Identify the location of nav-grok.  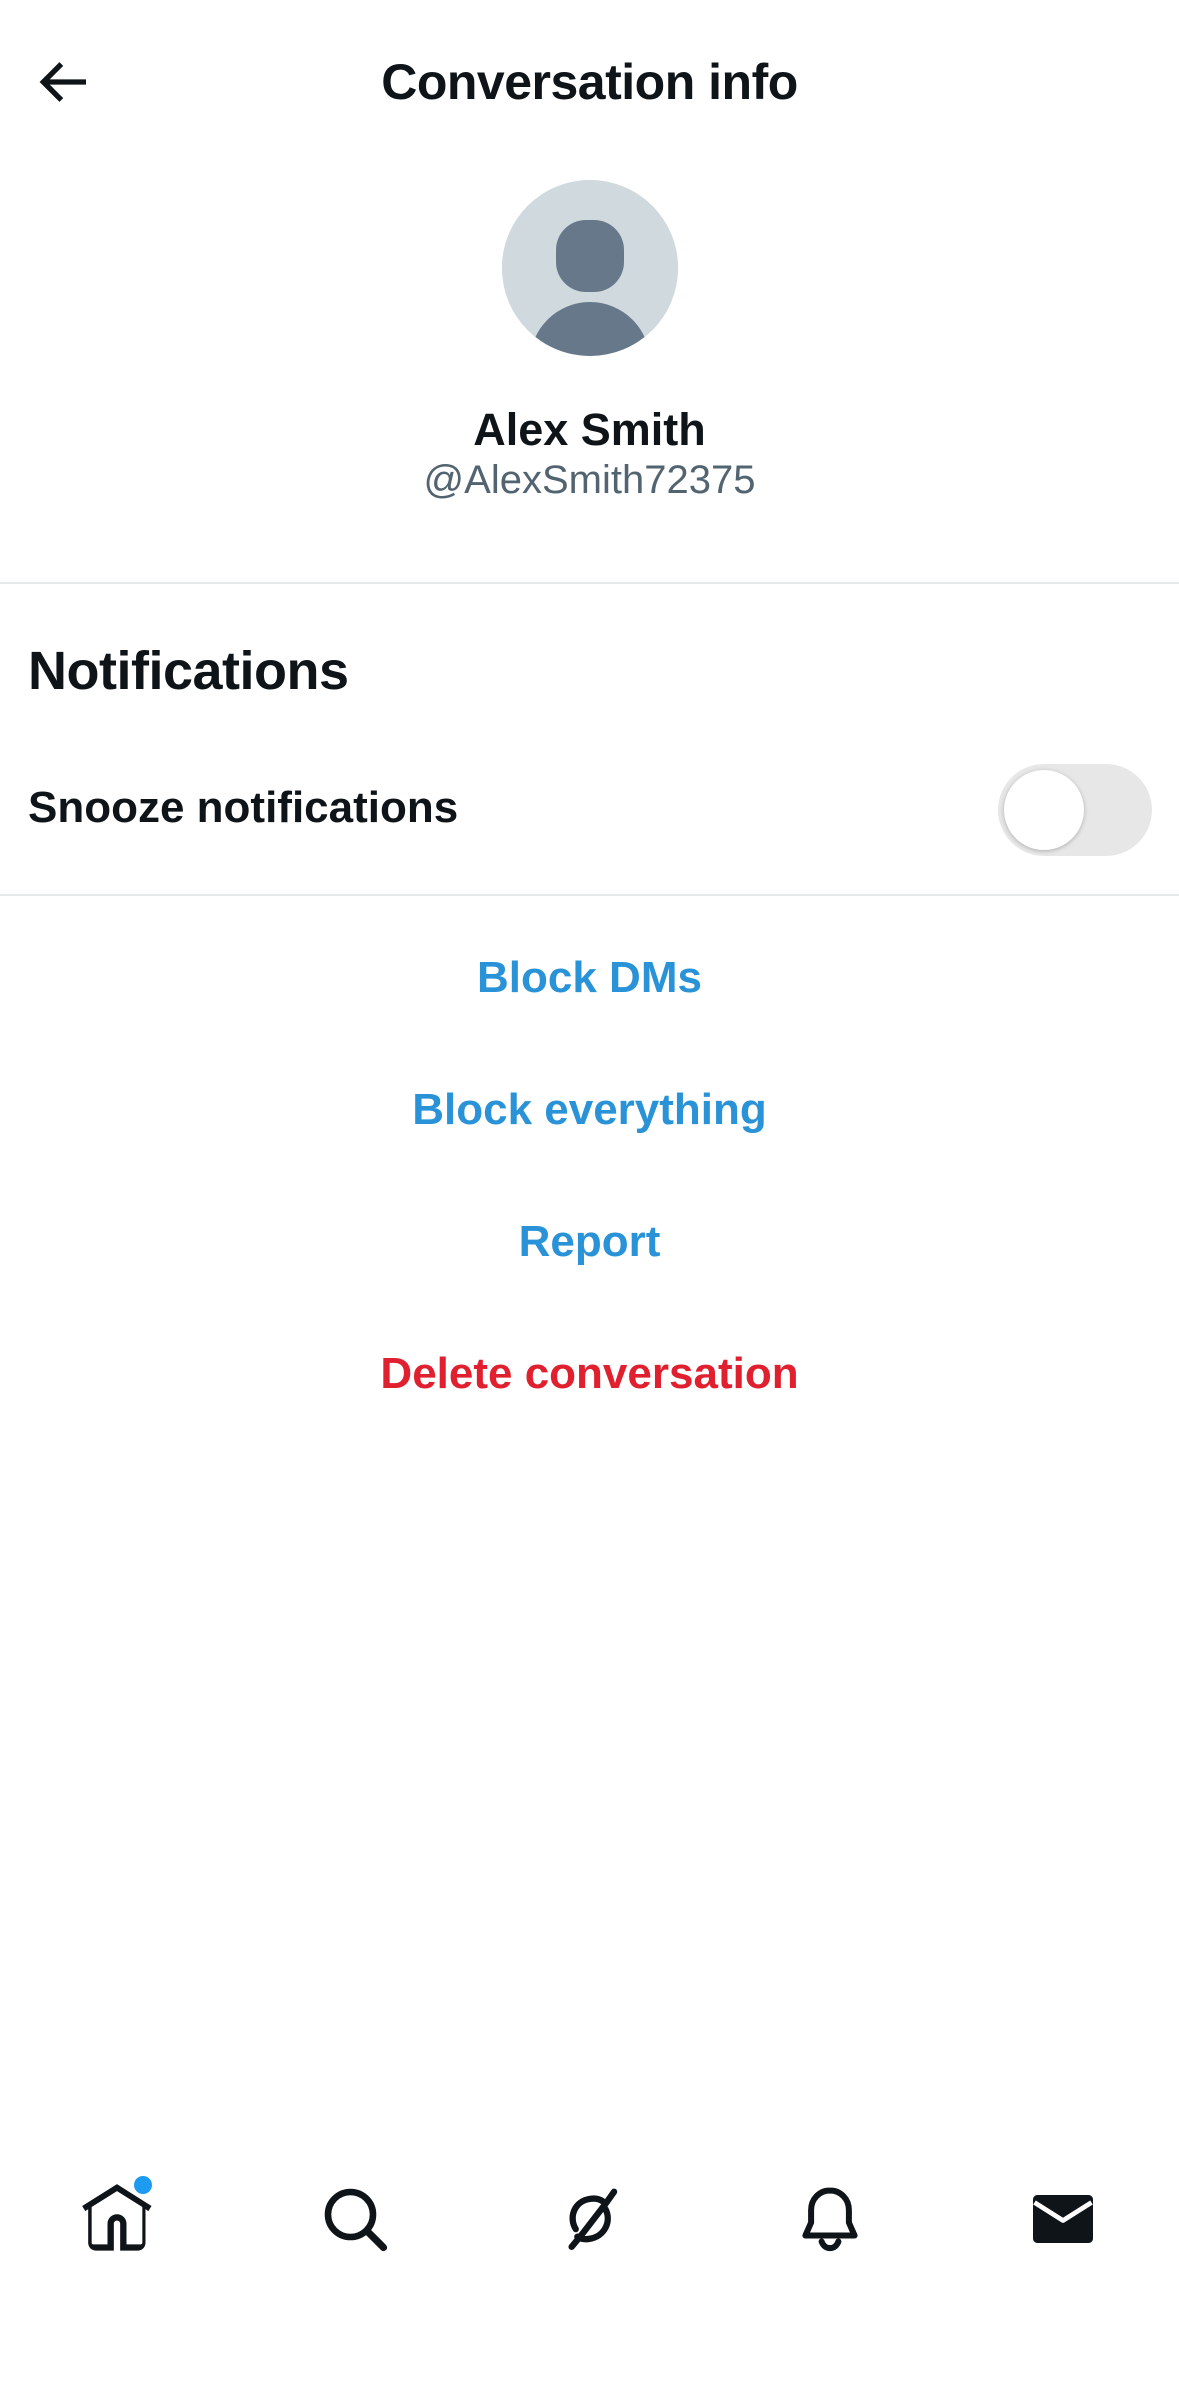
(590, 2219).